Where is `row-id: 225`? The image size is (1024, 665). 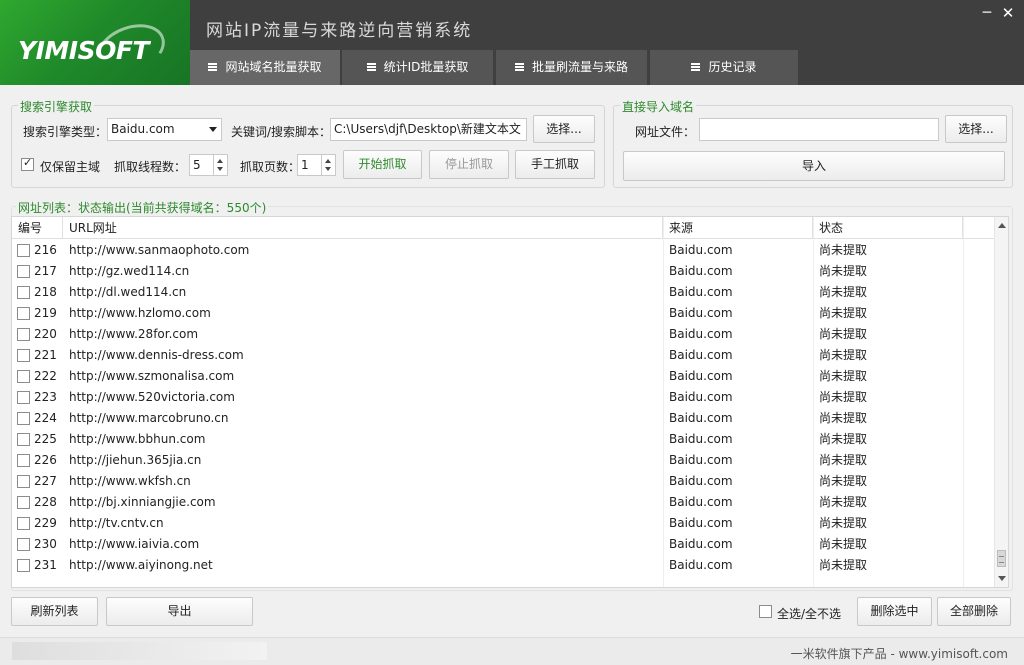 row-id: 225 is located at coordinates (45, 439).